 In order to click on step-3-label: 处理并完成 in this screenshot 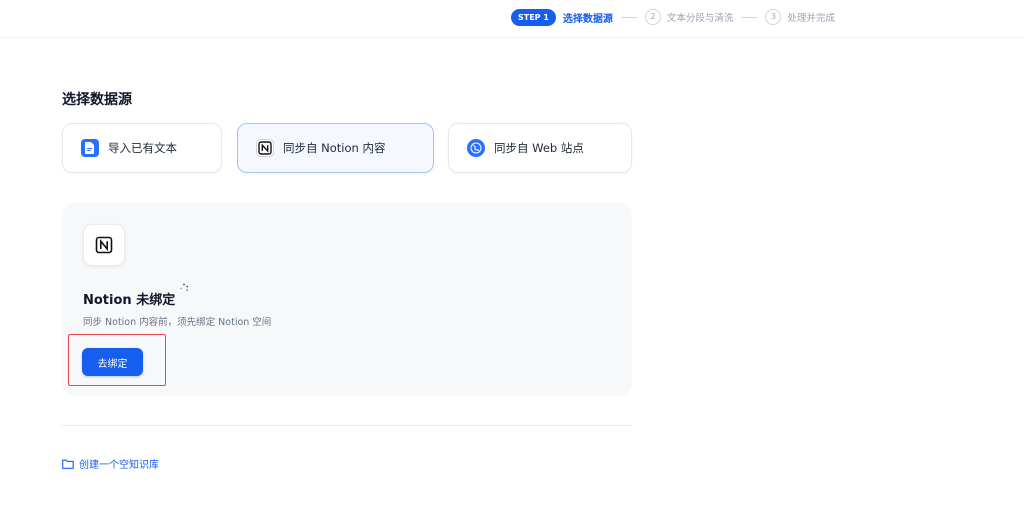, I will do `click(811, 18)`.